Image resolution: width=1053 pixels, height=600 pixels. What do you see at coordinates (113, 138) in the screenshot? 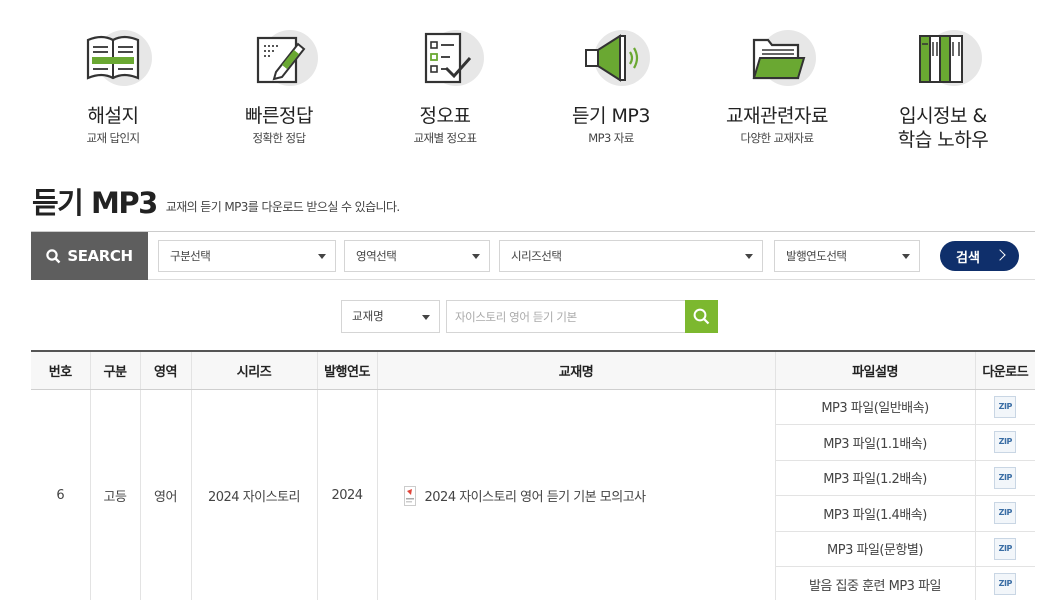
I see `category-subtitle: 교재 답인지` at bounding box center [113, 138].